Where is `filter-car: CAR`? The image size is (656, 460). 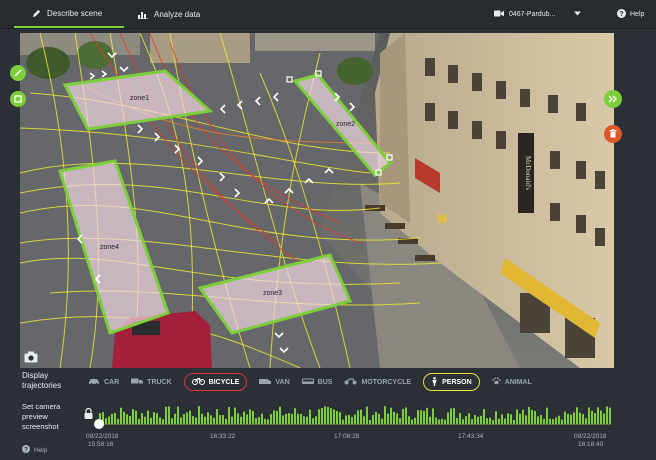 filter-car: CAR is located at coordinates (103, 382).